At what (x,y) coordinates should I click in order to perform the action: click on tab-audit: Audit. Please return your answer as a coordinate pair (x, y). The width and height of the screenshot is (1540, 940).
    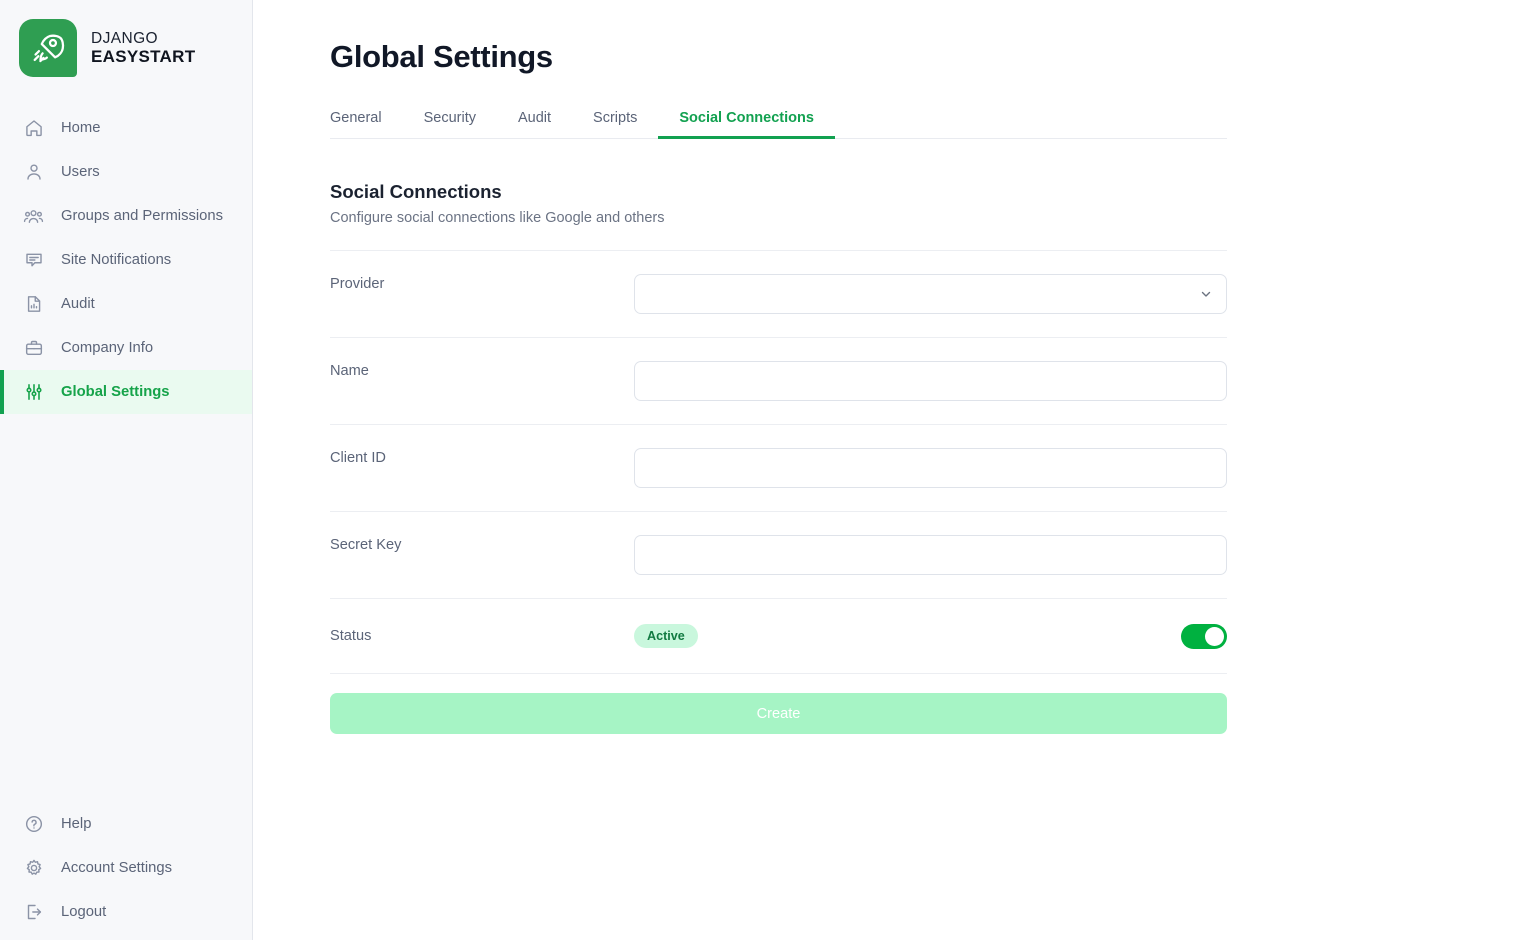
    Looking at the image, I should click on (534, 122).